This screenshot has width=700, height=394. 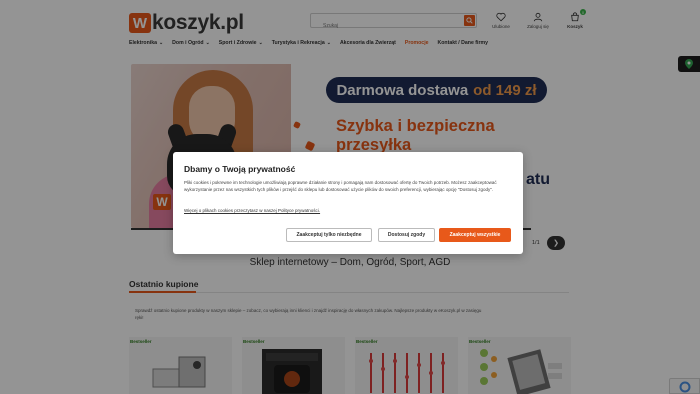 What do you see at coordinates (329, 235) in the screenshot?
I see `accept-necessary-button: Zaakceptuj tylko niezbędne` at bounding box center [329, 235].